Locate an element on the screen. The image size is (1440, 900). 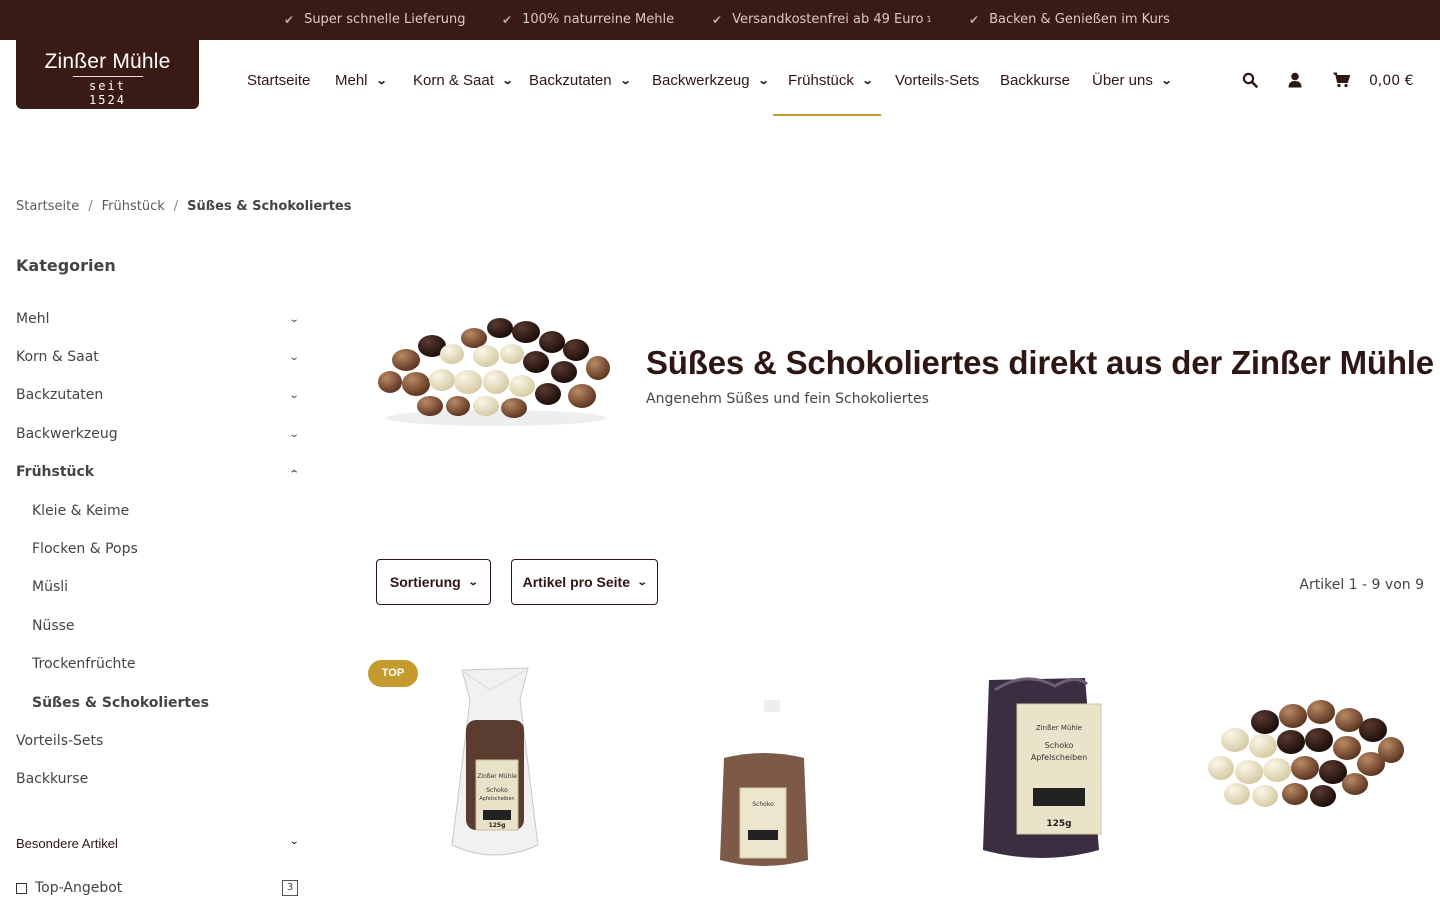
special-articles-toggle: Besondere Artikel ⌄ is located at coordinates (158, 843).